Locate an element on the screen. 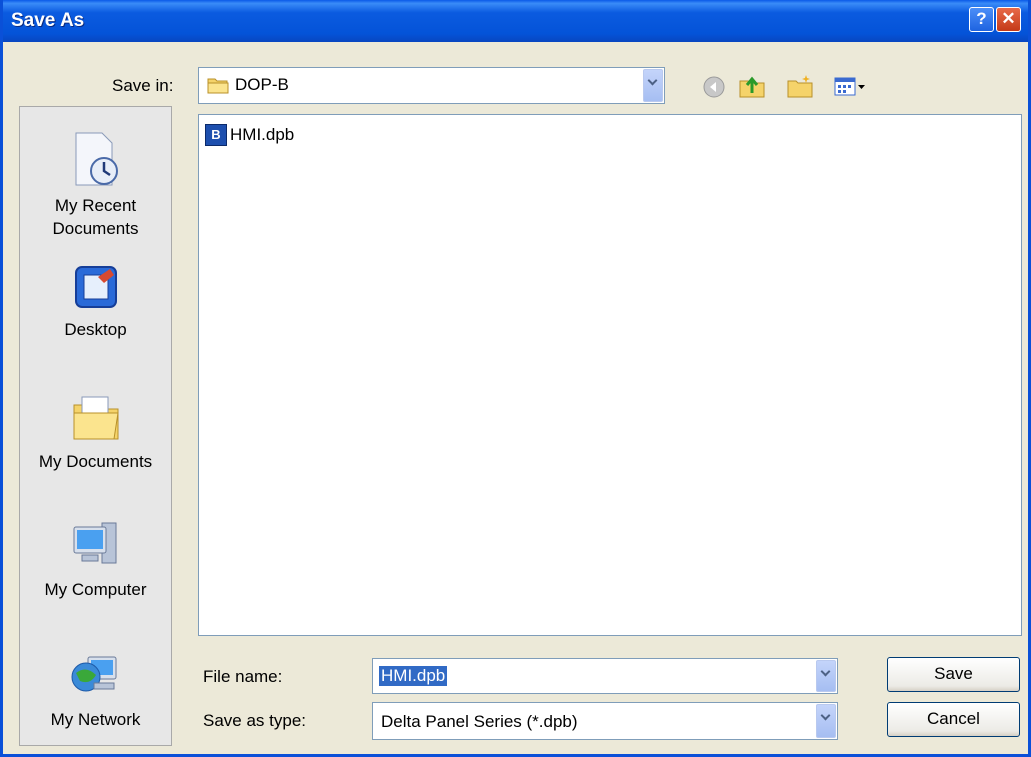 The height and width of the screenshot is (757, 1031). place-my-network: My Network is located at coordinates (95, 689).